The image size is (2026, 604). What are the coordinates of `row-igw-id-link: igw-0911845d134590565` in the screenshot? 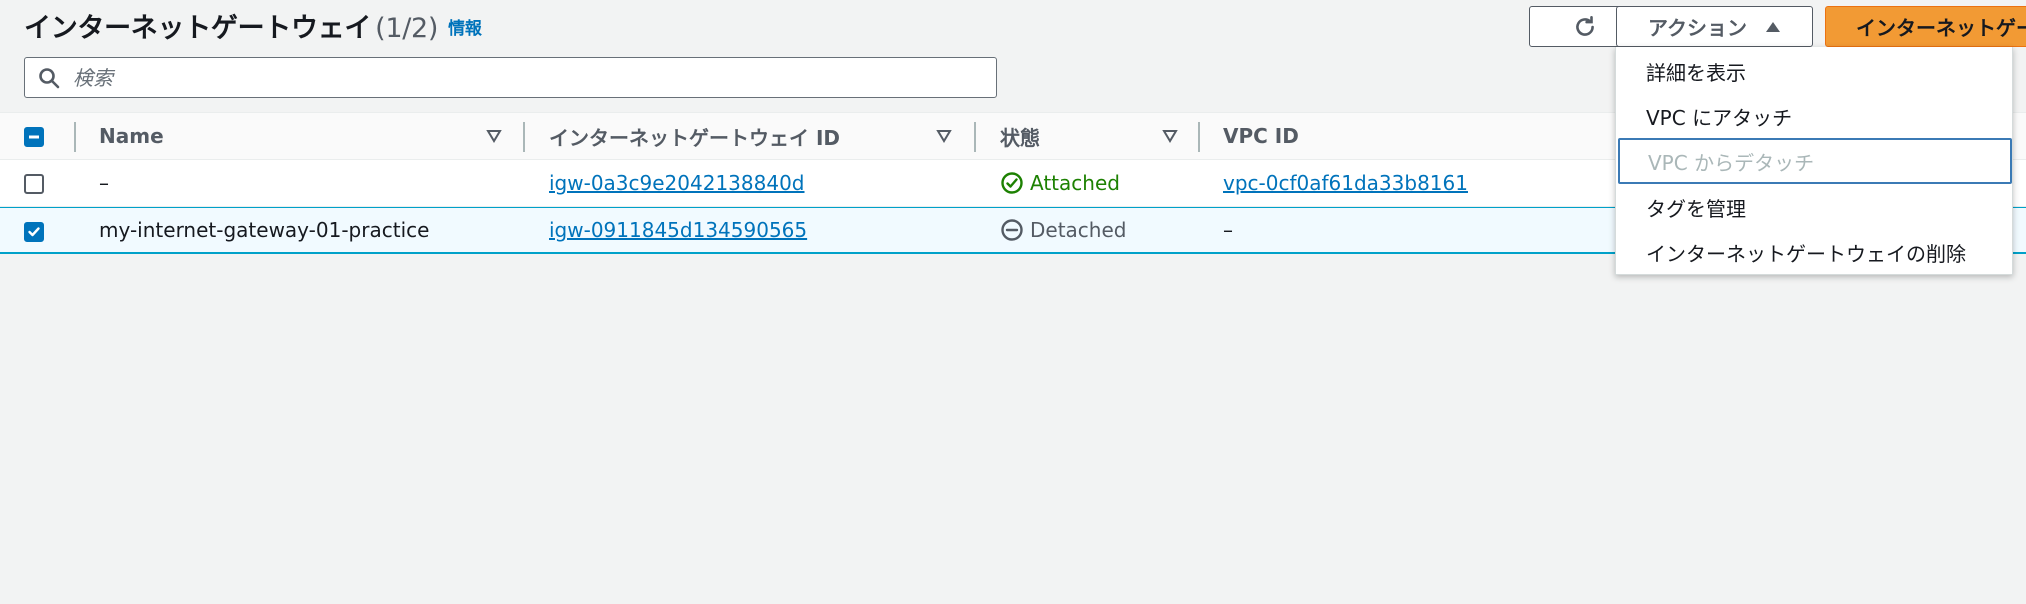 It's located at (678, 230).